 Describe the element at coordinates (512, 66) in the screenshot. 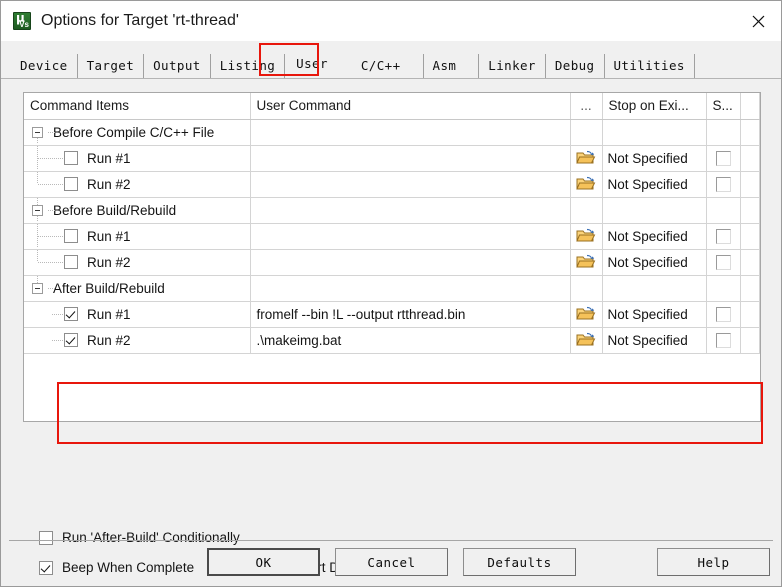

I see `tab-linker: Linker` at that location.